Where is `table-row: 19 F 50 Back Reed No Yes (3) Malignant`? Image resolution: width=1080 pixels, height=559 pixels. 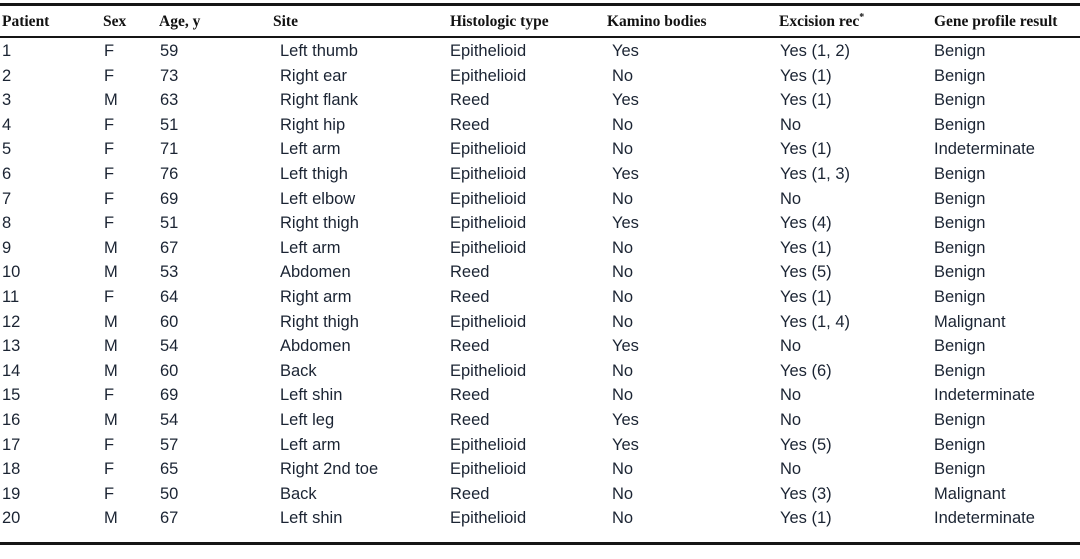
table-row: 19 F 50 Back Reed No Yes (3) Malignant is located at coordinates (540, 495).